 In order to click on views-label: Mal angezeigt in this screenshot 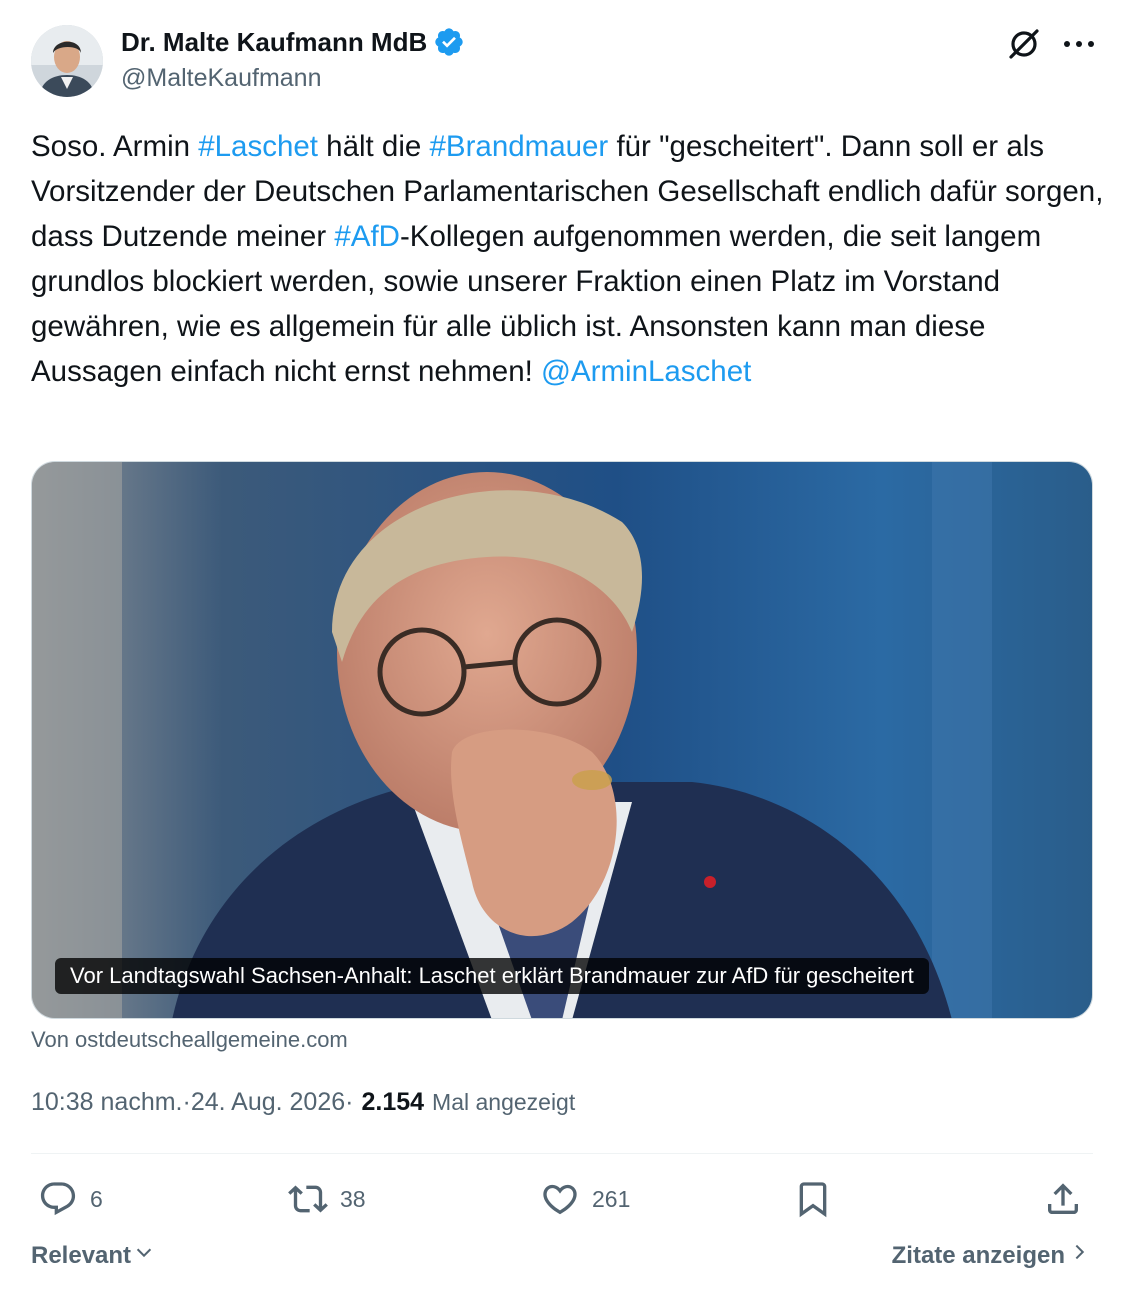, I will do `click(504, 1102)`.